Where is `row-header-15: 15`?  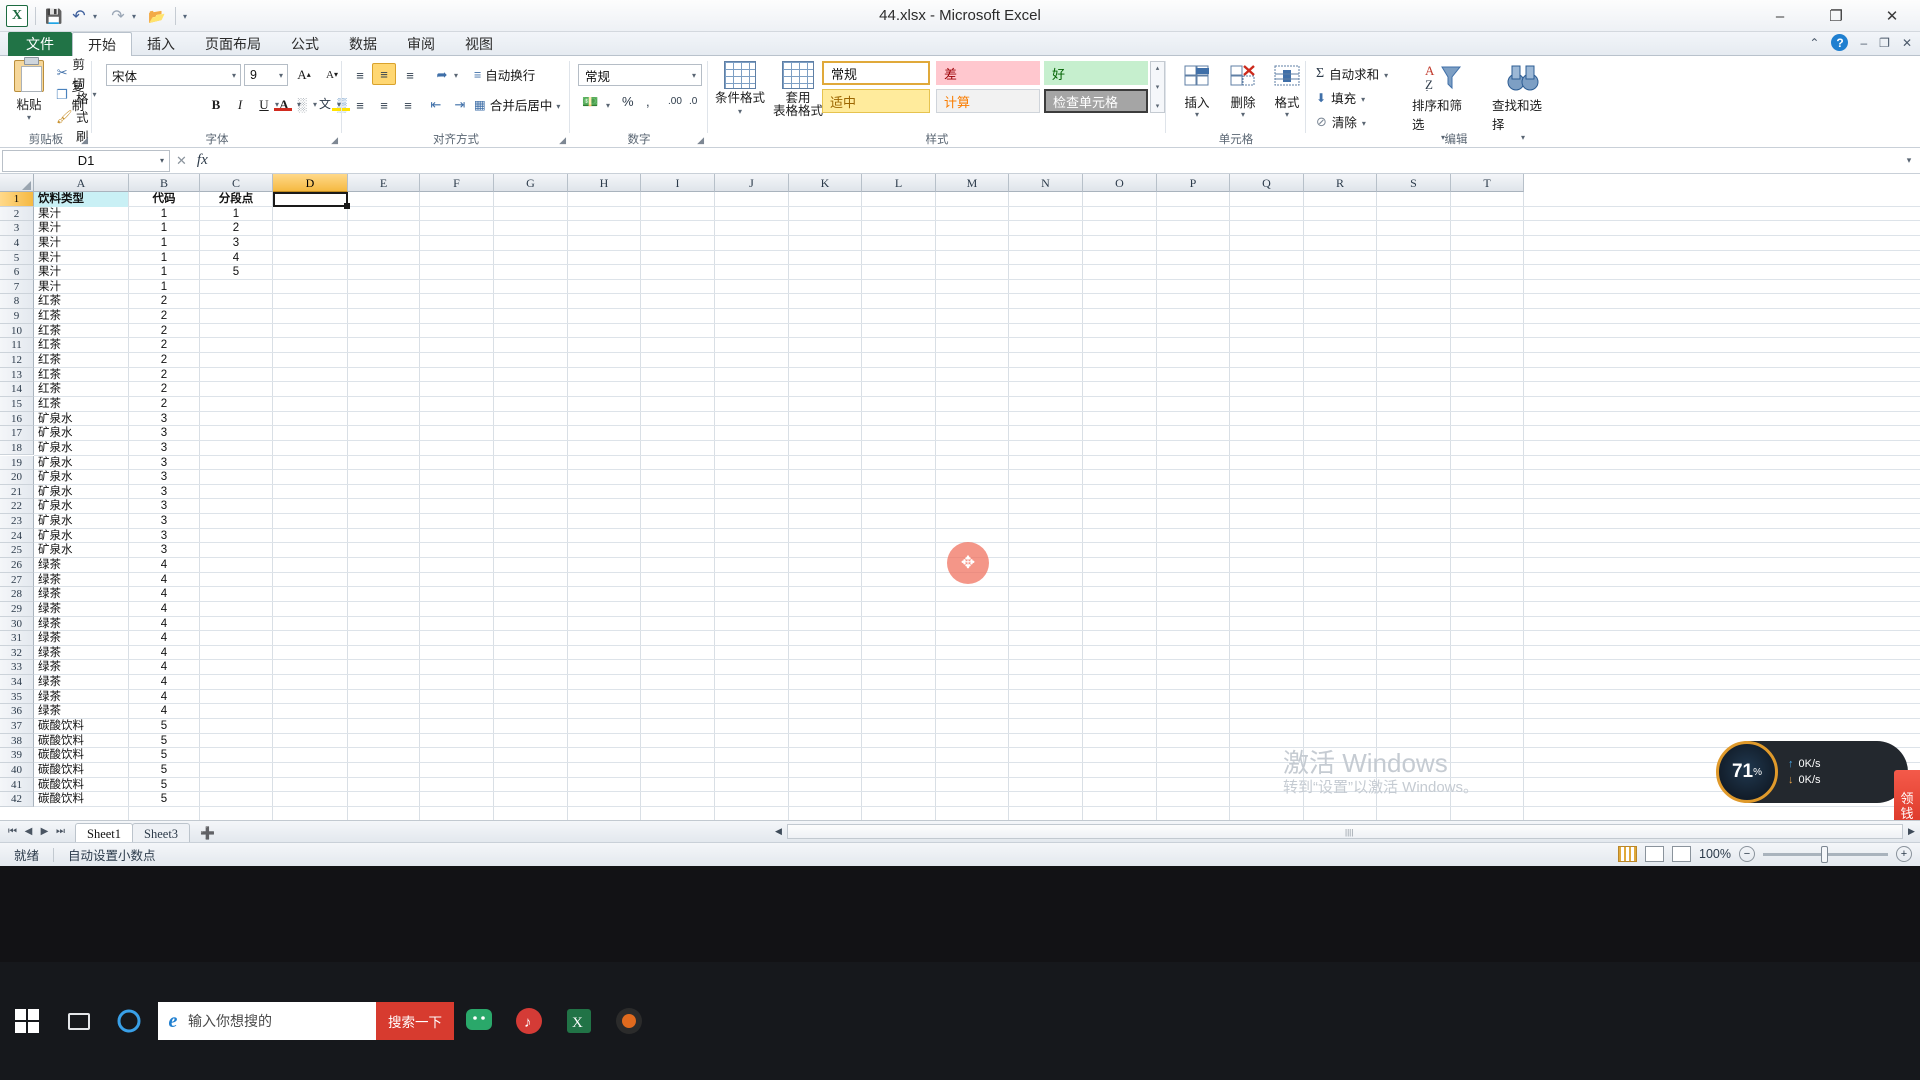 row-header-15: 15 is located at coordinates (17, 404).